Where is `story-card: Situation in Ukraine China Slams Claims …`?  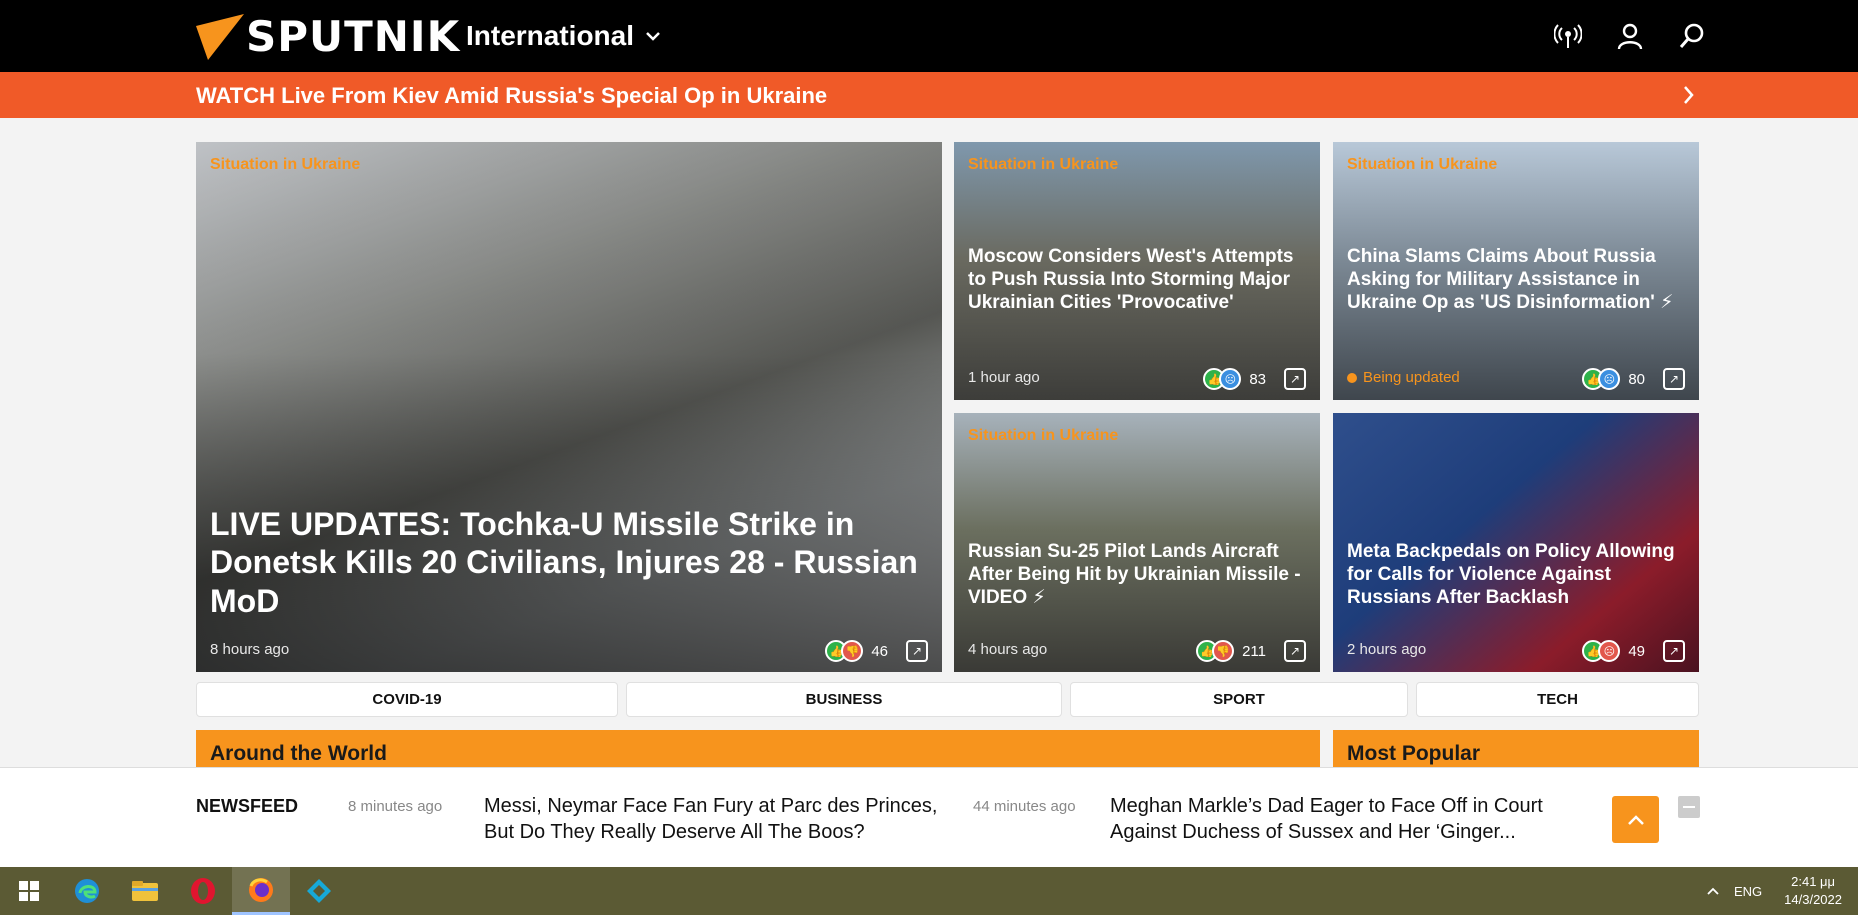
story-card: Situation in Ukraine China Slams Claims … is located at coordinates (1516, 271).